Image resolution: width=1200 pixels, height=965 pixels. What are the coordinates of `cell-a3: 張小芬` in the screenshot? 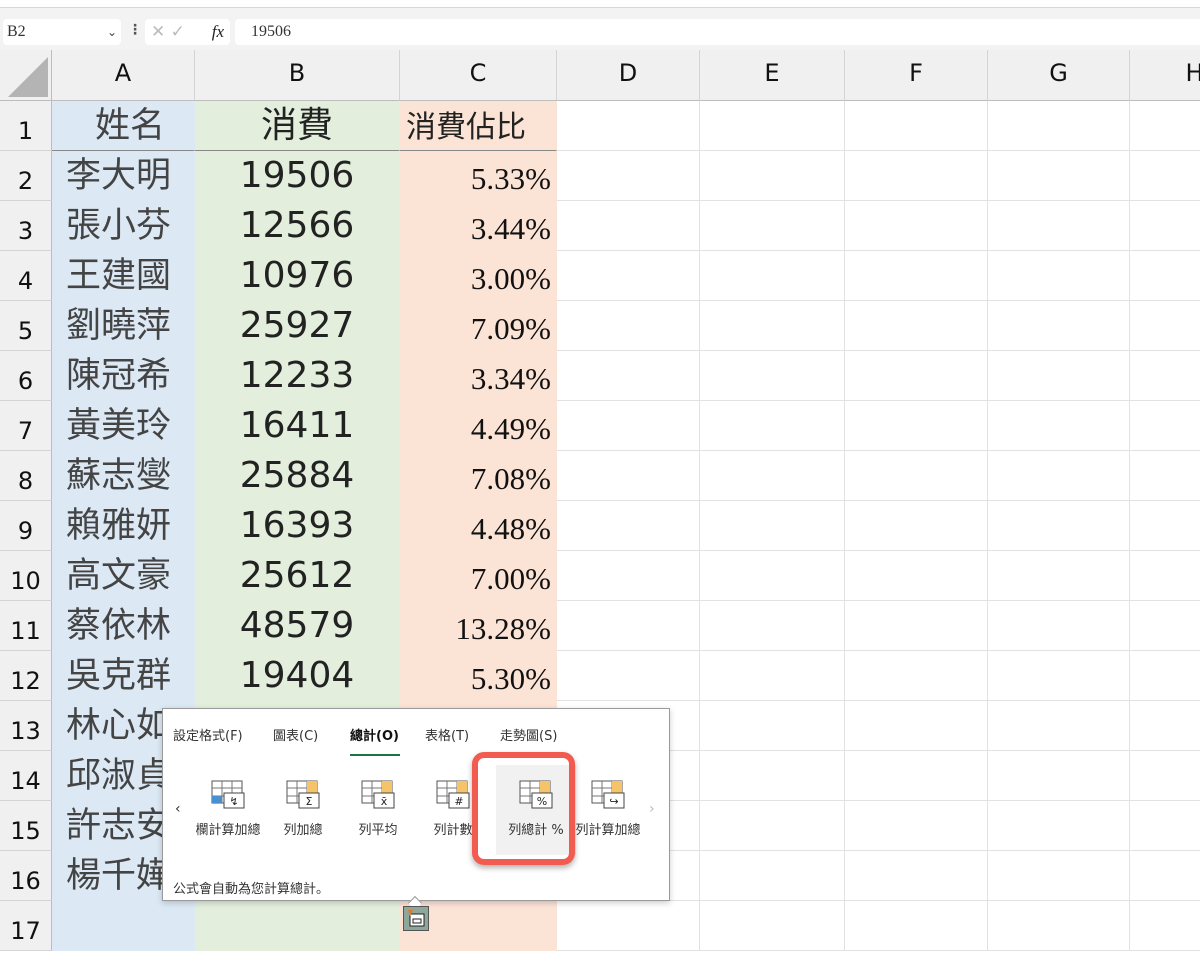 It's located at (123, 226).